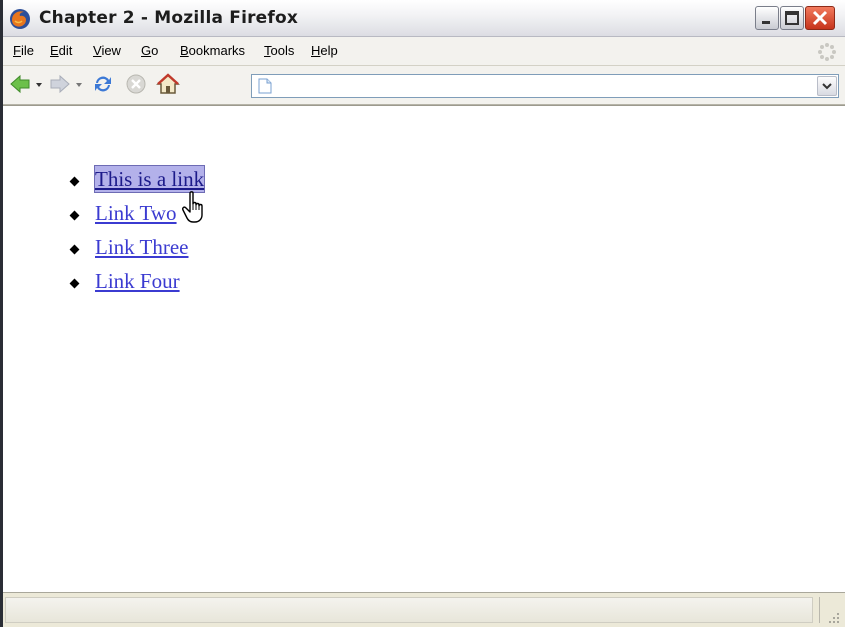  I want to click on hand-cursor-icon, so click(192, 207).